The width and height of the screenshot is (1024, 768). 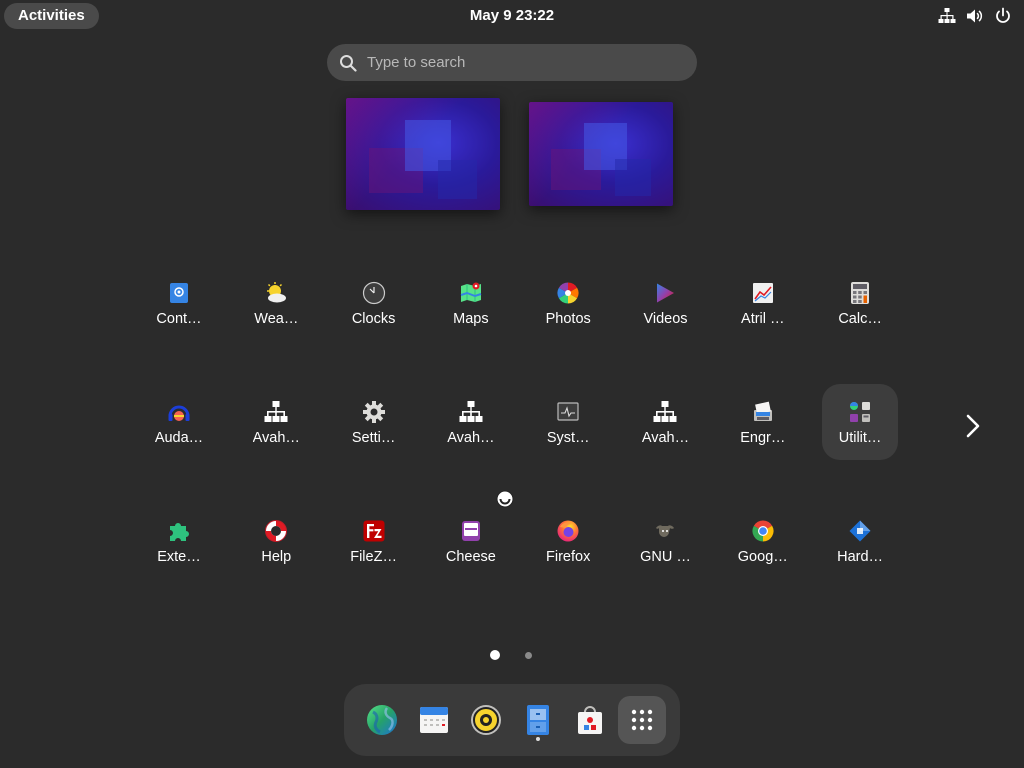 I want to click on clocks-icon, so click(x=373, y=293).